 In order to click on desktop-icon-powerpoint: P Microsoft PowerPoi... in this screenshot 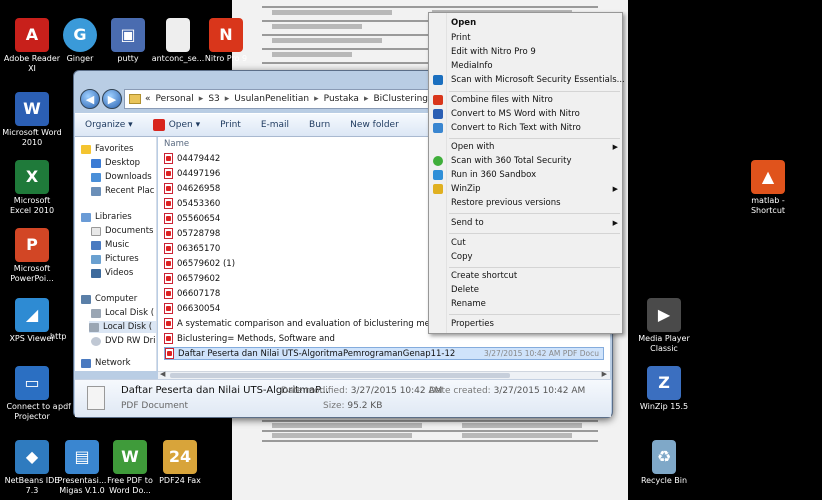, I will do `click(32, 256)`.